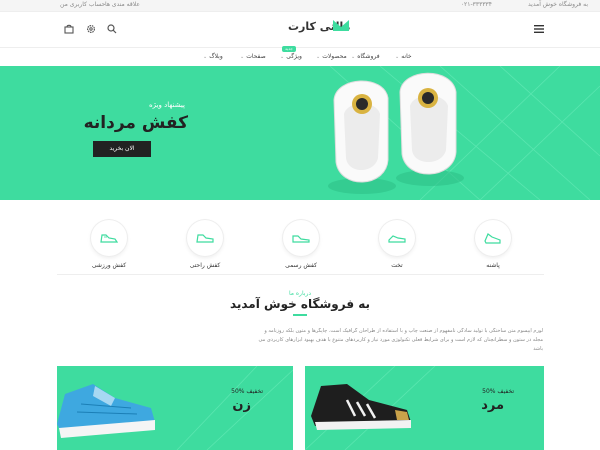 The image size is (600, 450). I want to click on shop-now-button: الان بخرید, so click(122, 149).